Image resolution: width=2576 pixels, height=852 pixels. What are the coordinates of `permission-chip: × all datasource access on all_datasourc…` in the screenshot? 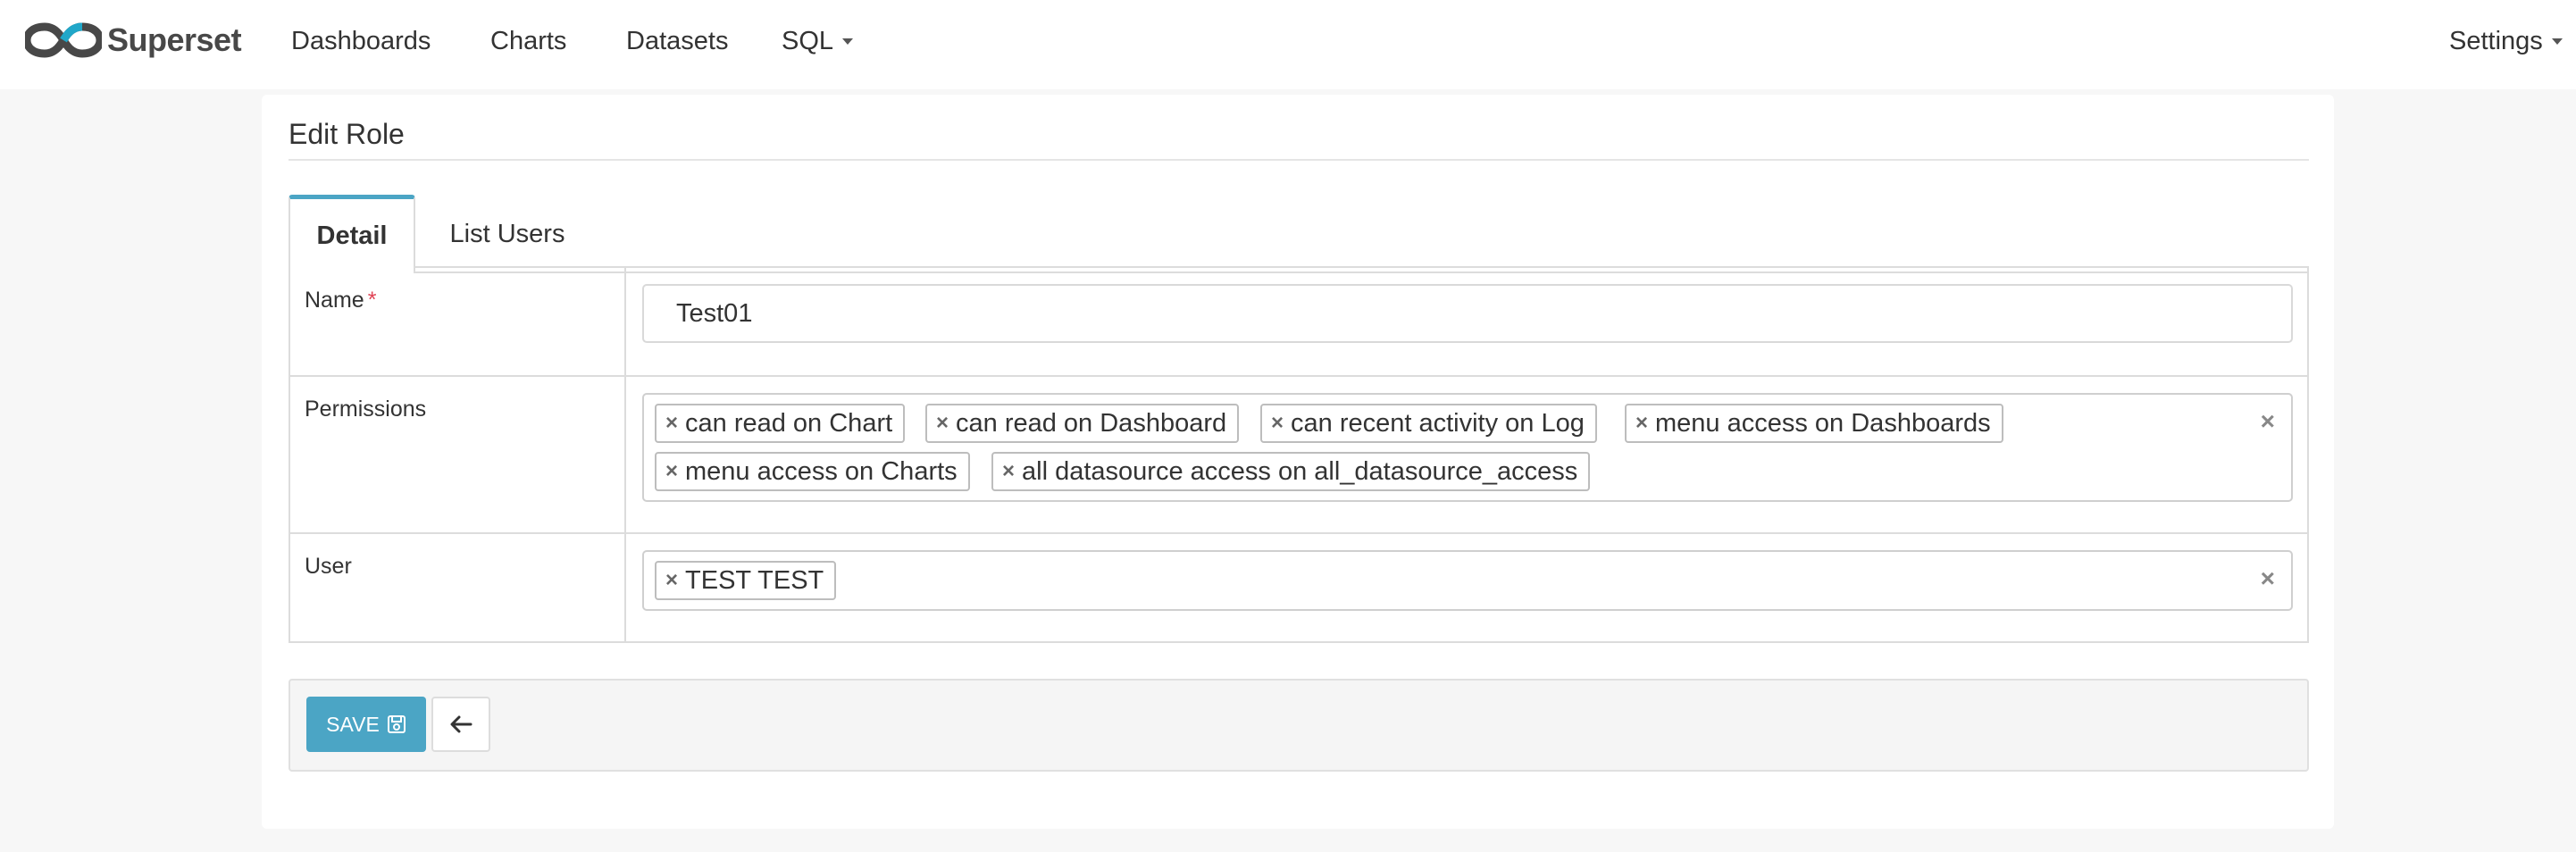 It's located at (1291, 472).